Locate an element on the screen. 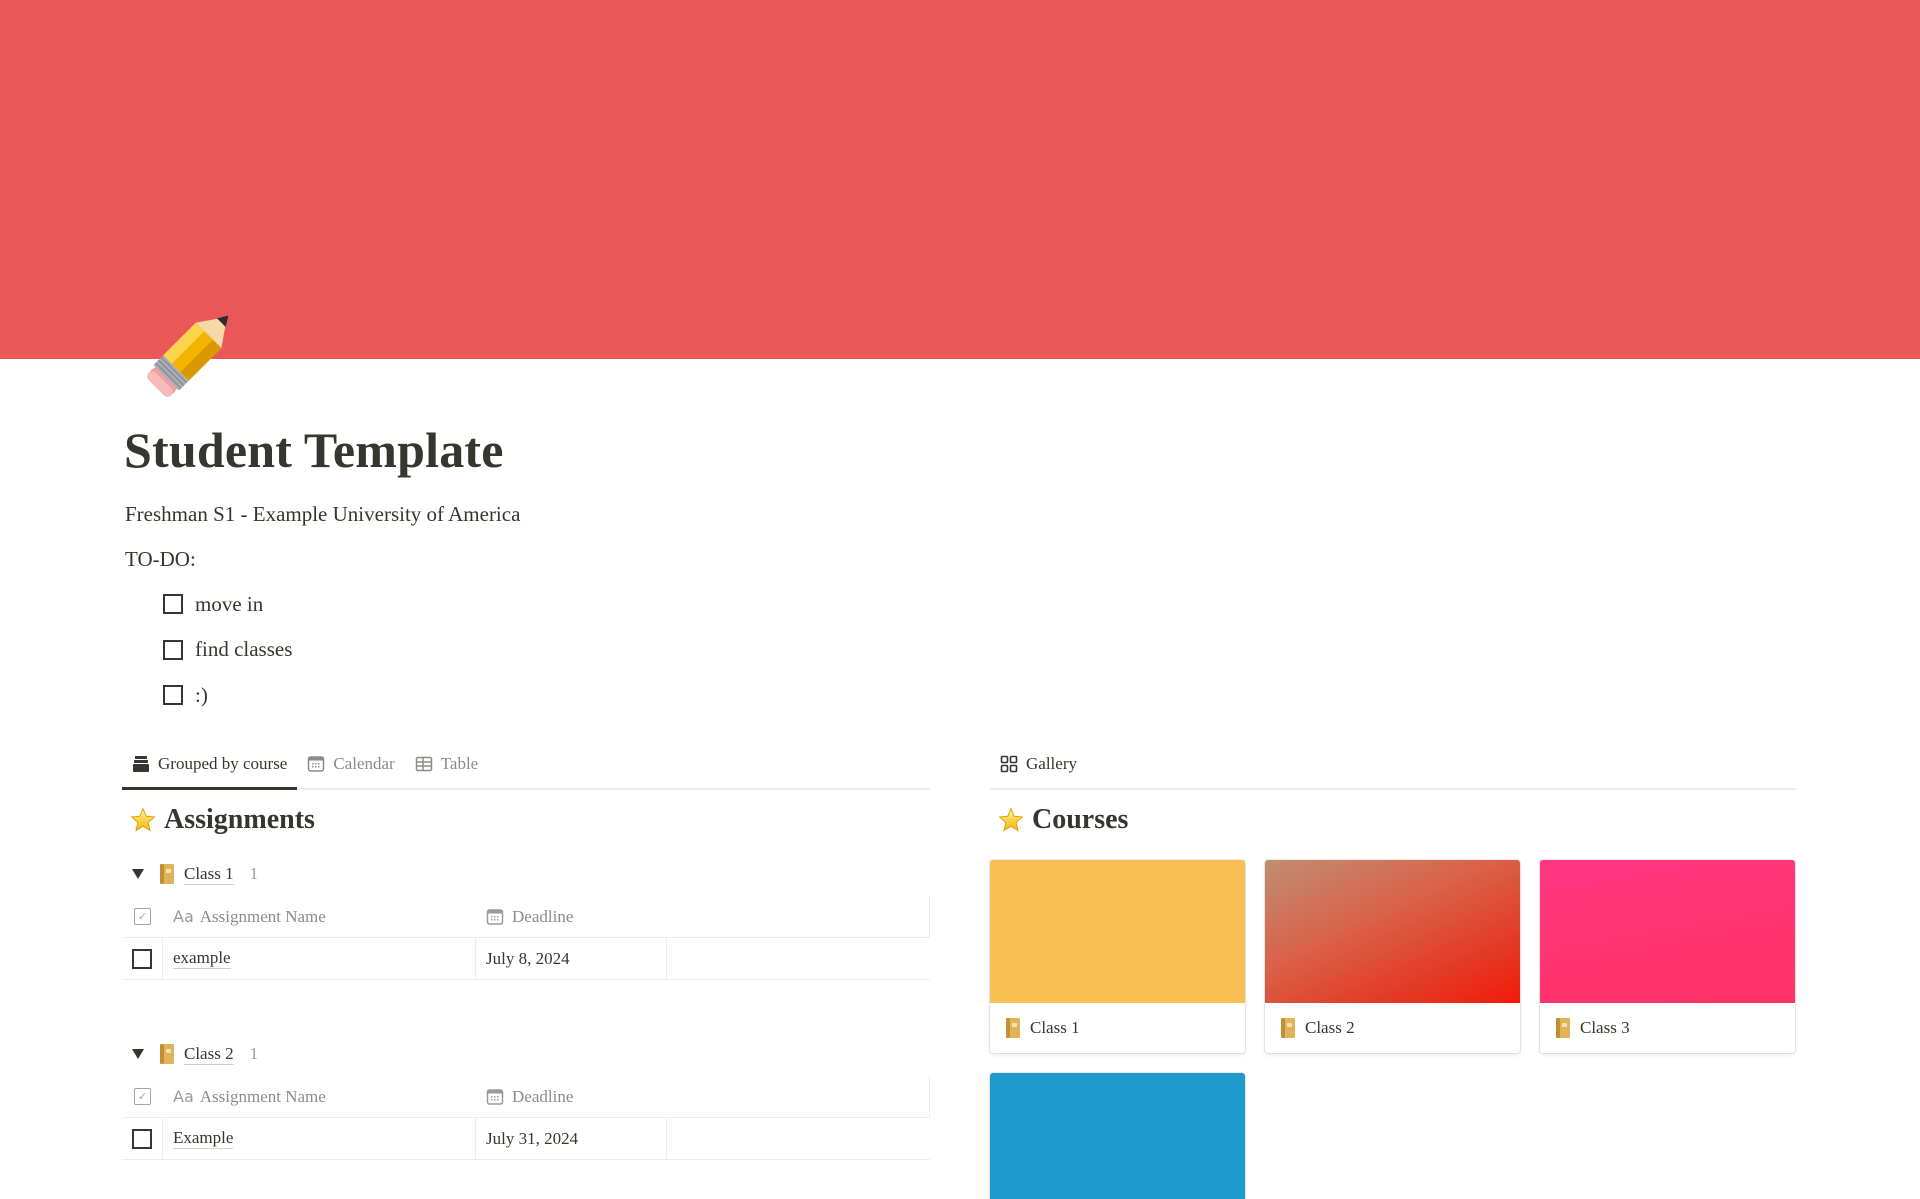 This screenshot has height=1199, width=1920. todo-item: find classes is located at coordinates (227, 650).